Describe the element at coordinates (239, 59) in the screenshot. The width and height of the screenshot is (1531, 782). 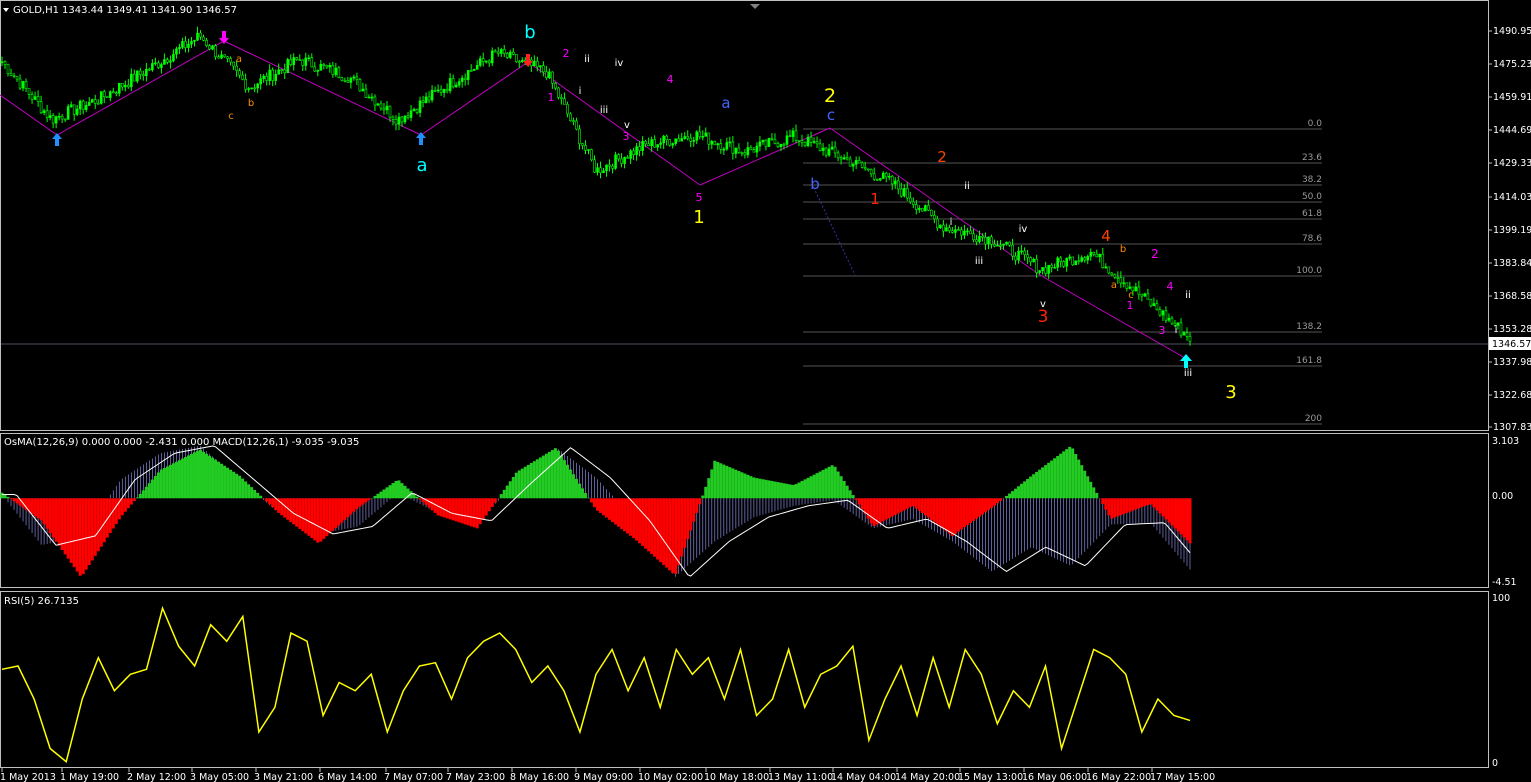
I see `wave-label: a` at that location.